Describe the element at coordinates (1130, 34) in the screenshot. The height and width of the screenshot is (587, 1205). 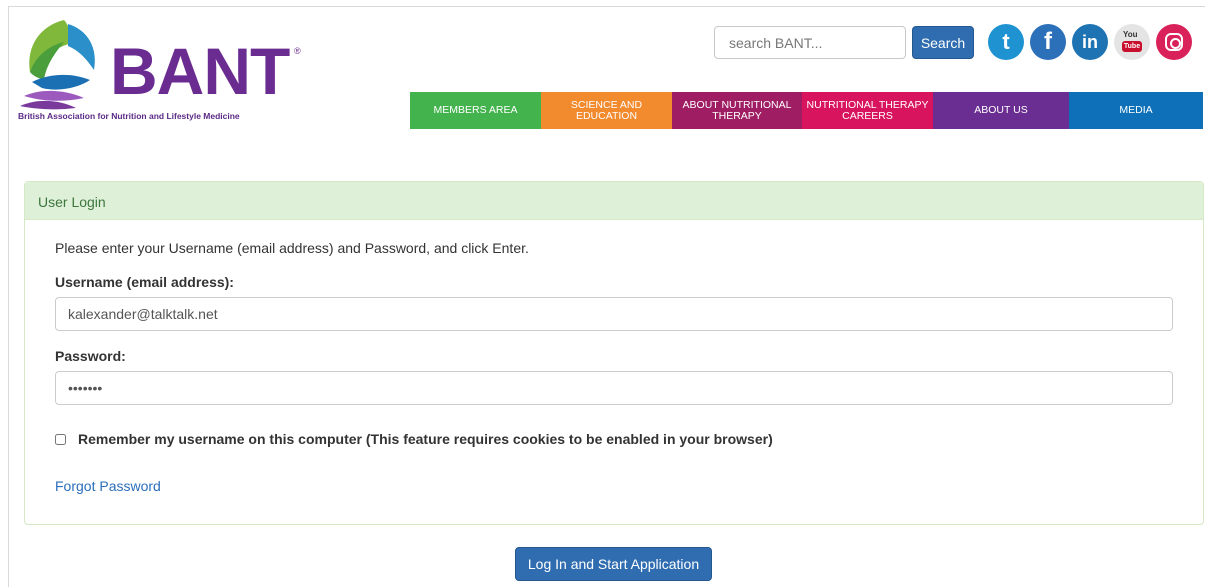
I see `youtube-you-text: You` at that location.